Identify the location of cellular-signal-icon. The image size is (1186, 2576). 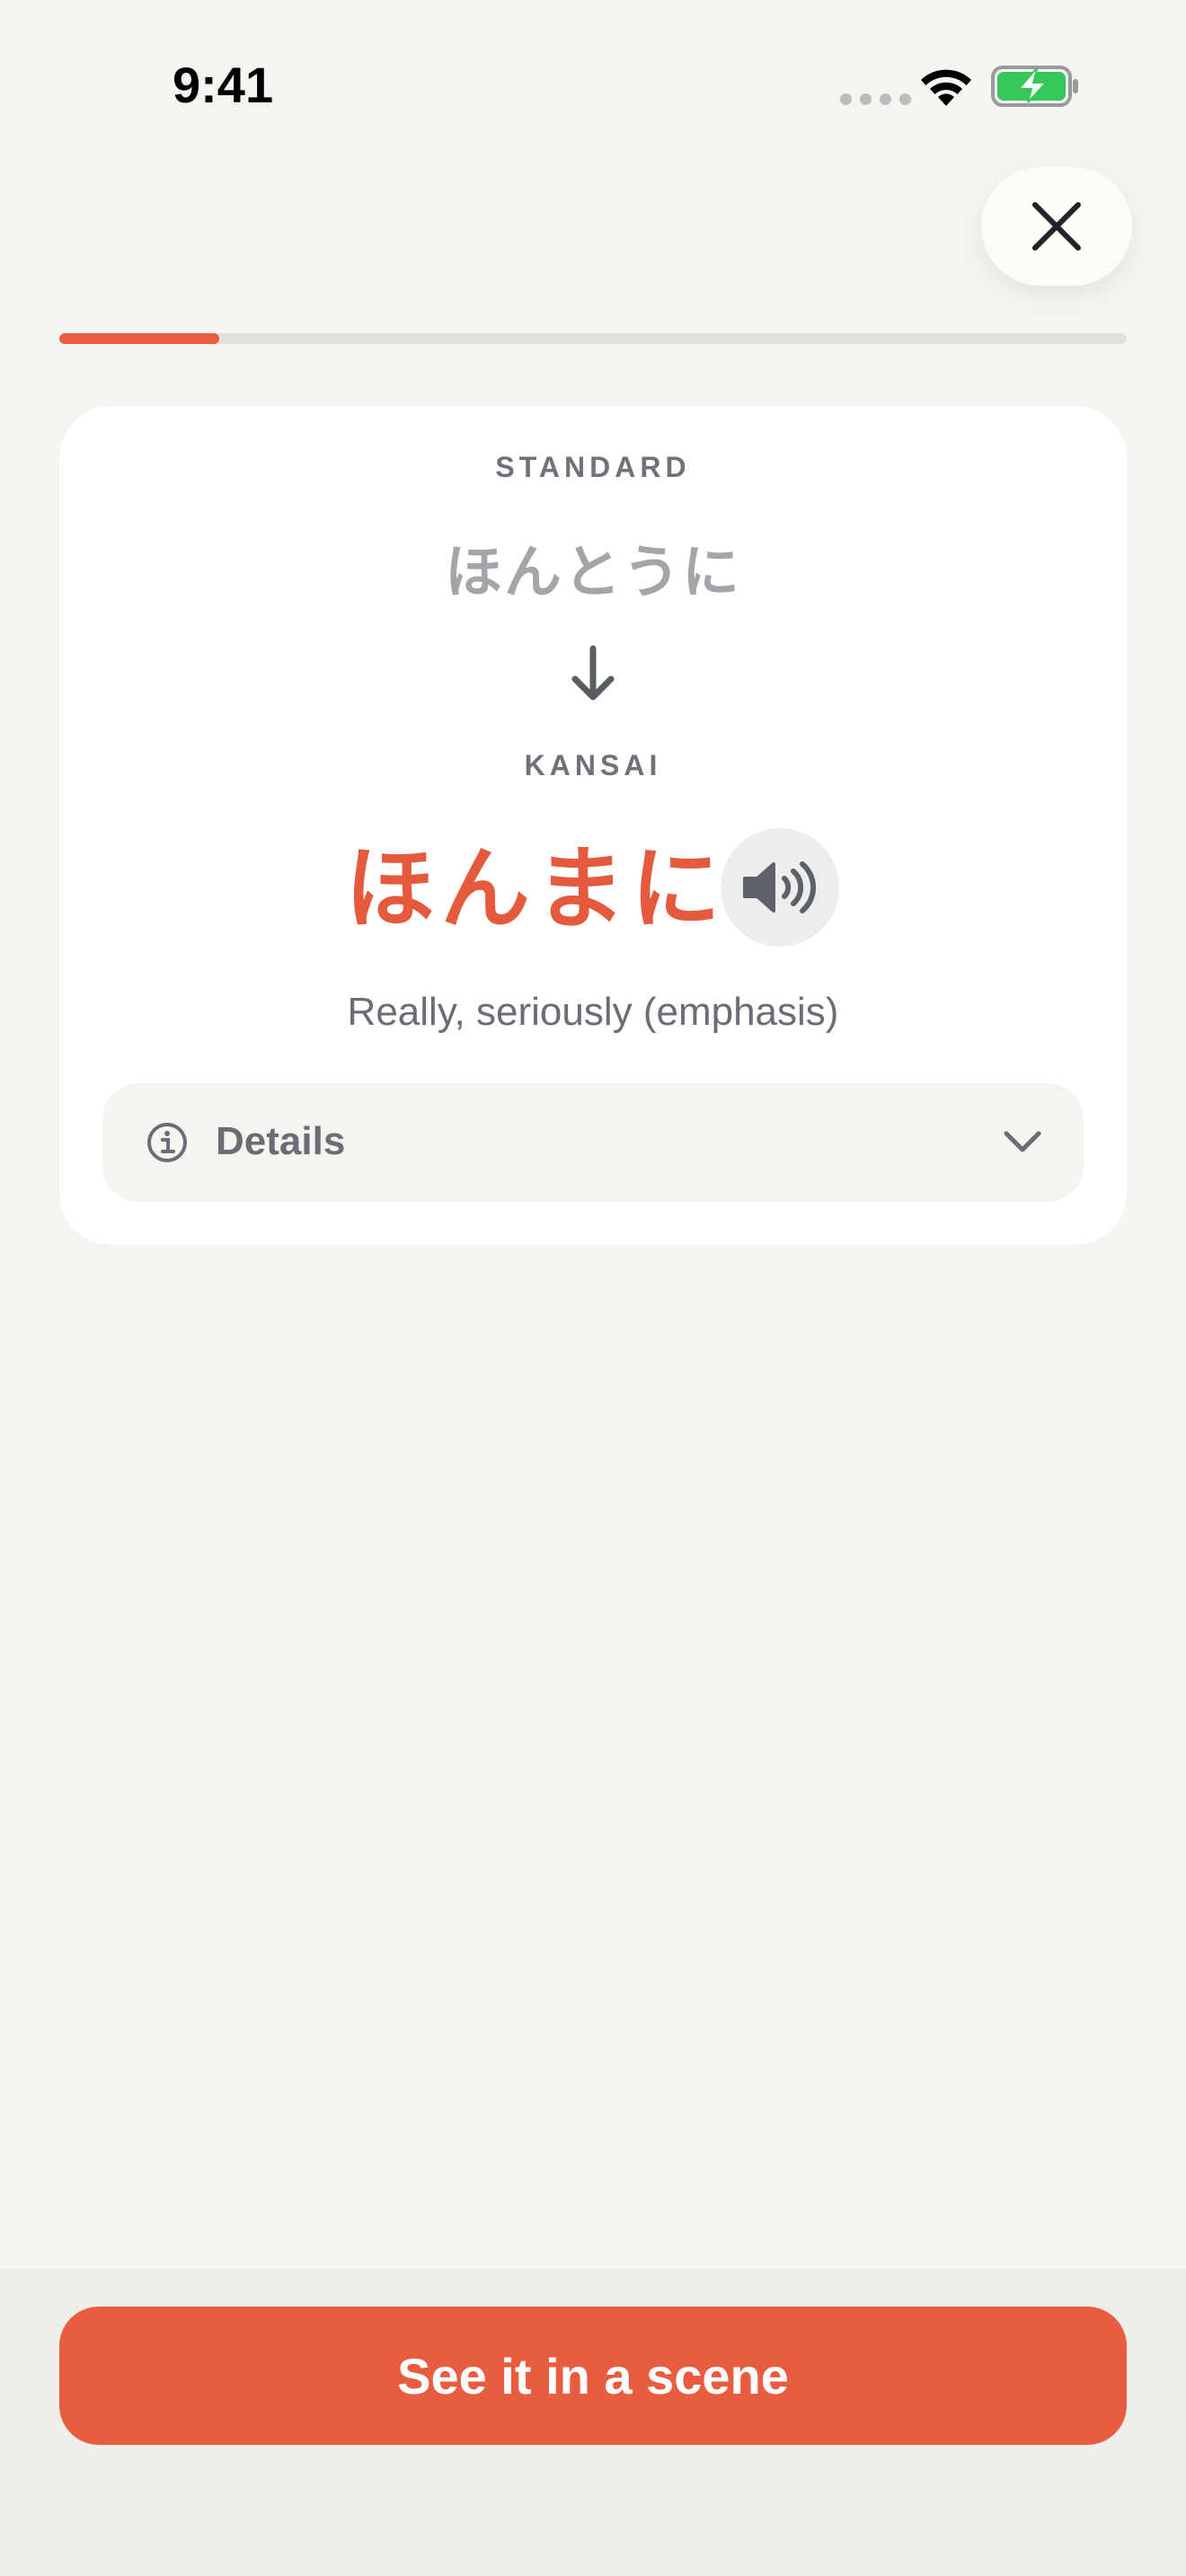
(875, 99).